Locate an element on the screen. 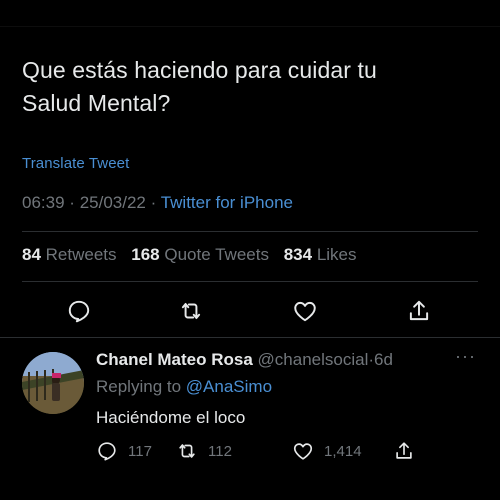  replying-to-label: Replying to is located at coordinates (139, 386).